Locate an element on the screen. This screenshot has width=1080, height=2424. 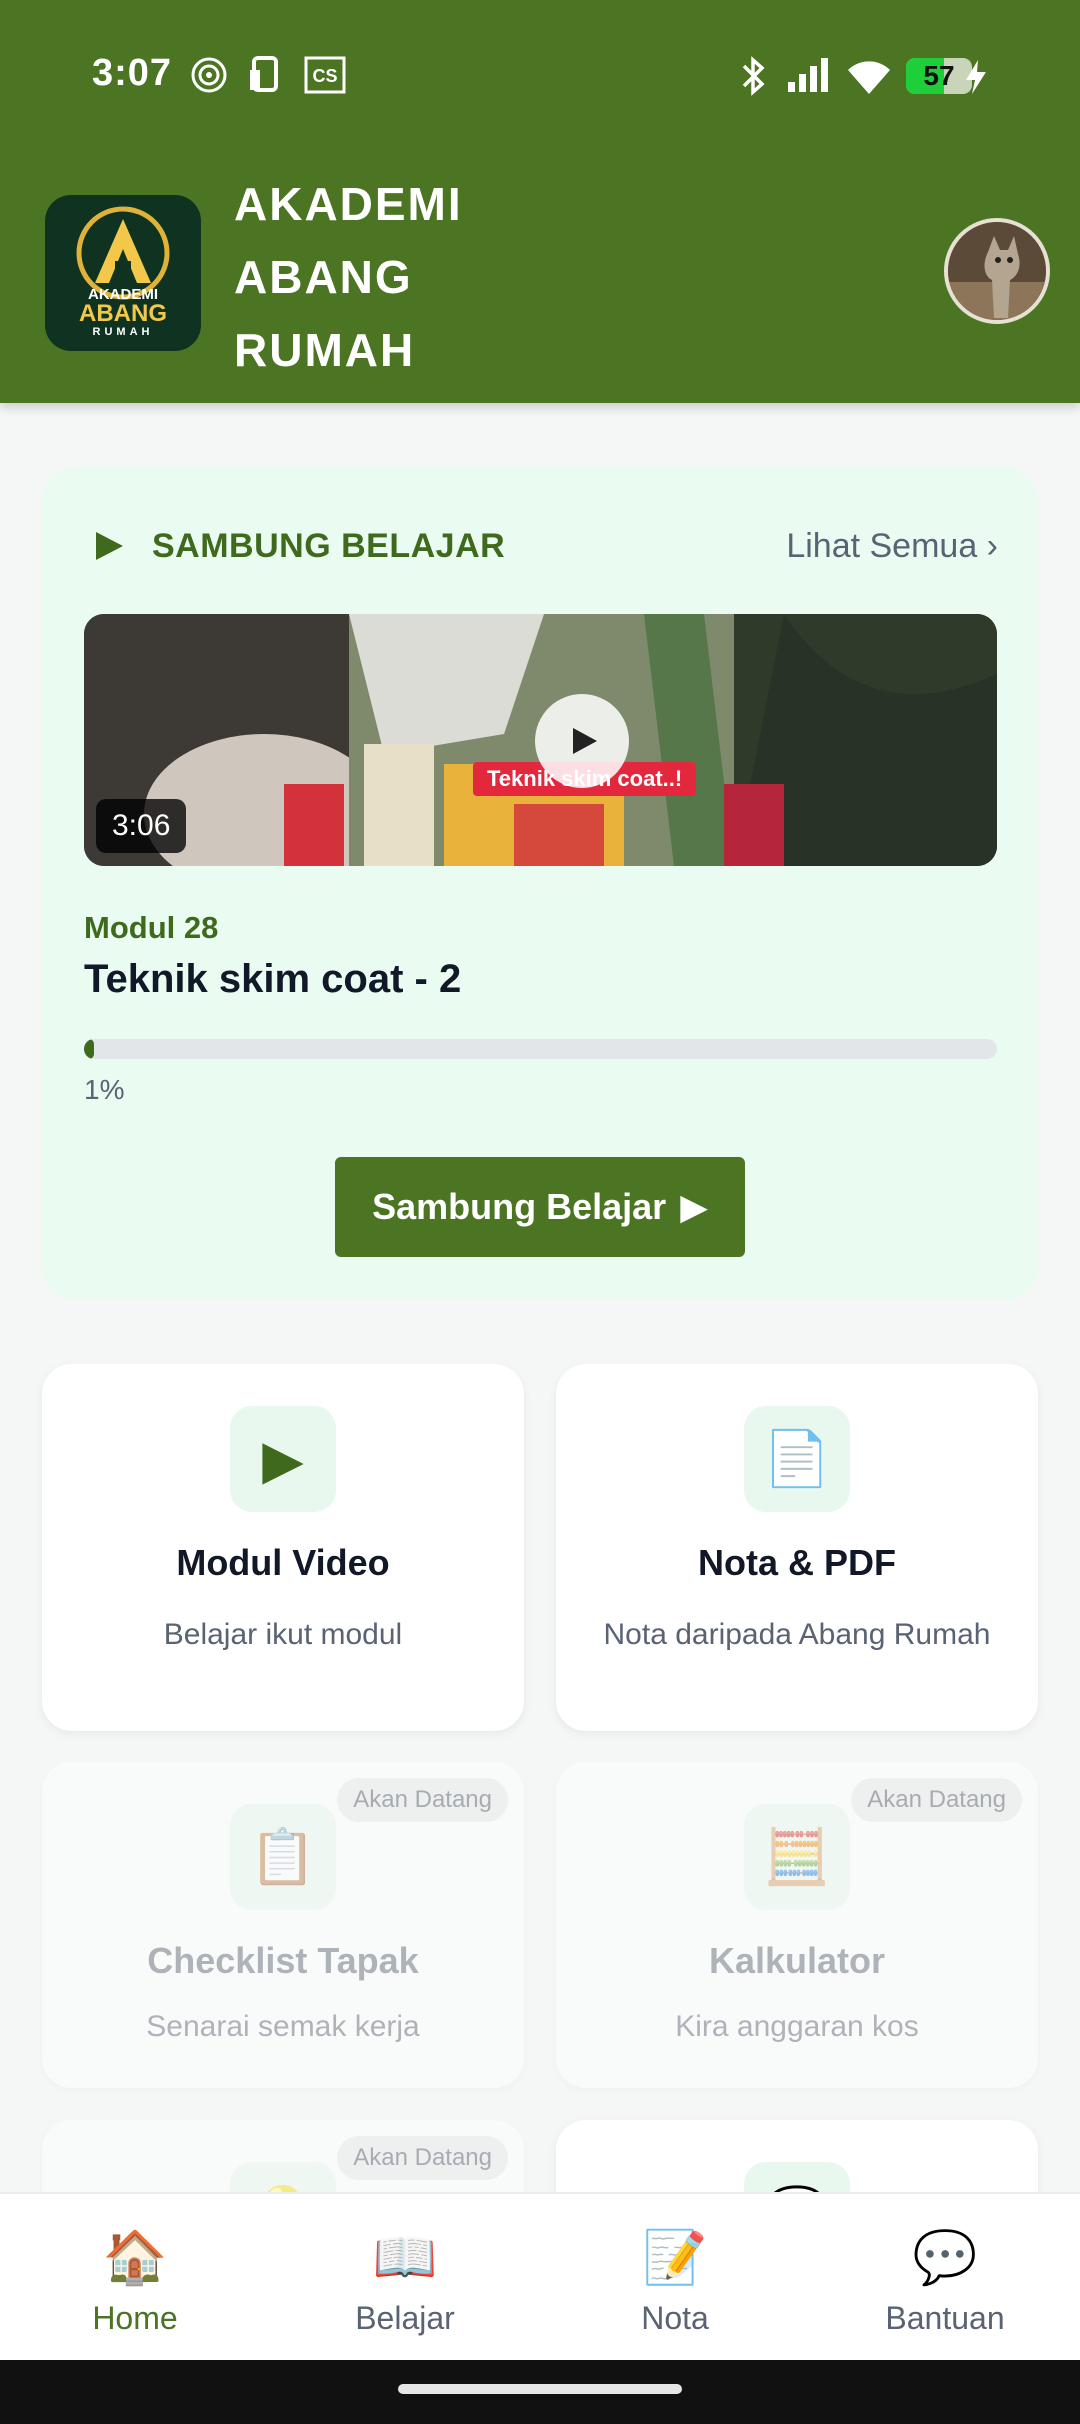
module-number: Modul 28 is located at coordinates (151, 927).